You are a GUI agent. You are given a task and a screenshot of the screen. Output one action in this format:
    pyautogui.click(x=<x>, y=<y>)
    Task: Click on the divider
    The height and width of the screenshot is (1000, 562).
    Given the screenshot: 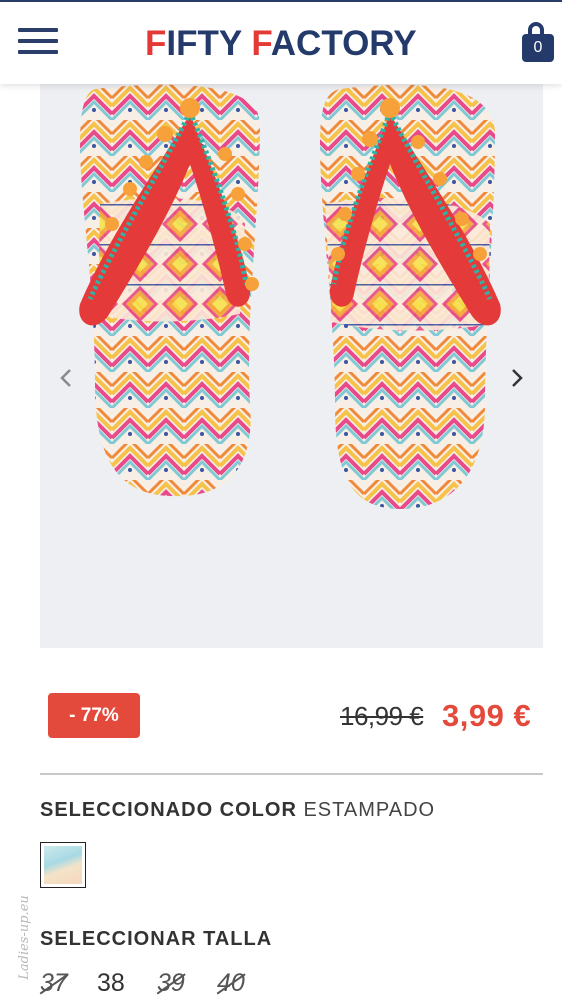 What is the action you would take?
    pyautogui.click(x=291, y=774)
    